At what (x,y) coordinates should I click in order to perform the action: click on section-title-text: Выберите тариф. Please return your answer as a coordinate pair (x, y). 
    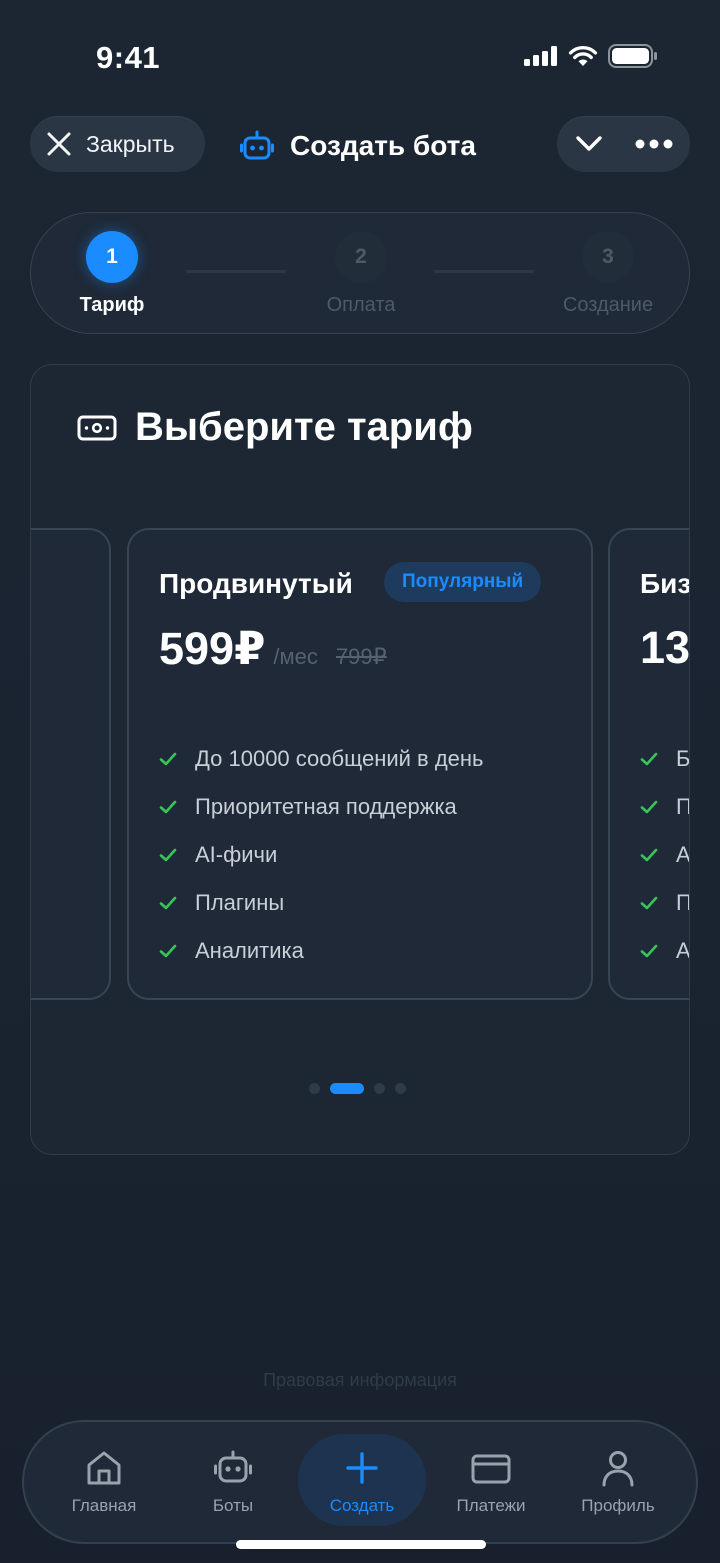
    Looking at the image, I should click on (304, 427).